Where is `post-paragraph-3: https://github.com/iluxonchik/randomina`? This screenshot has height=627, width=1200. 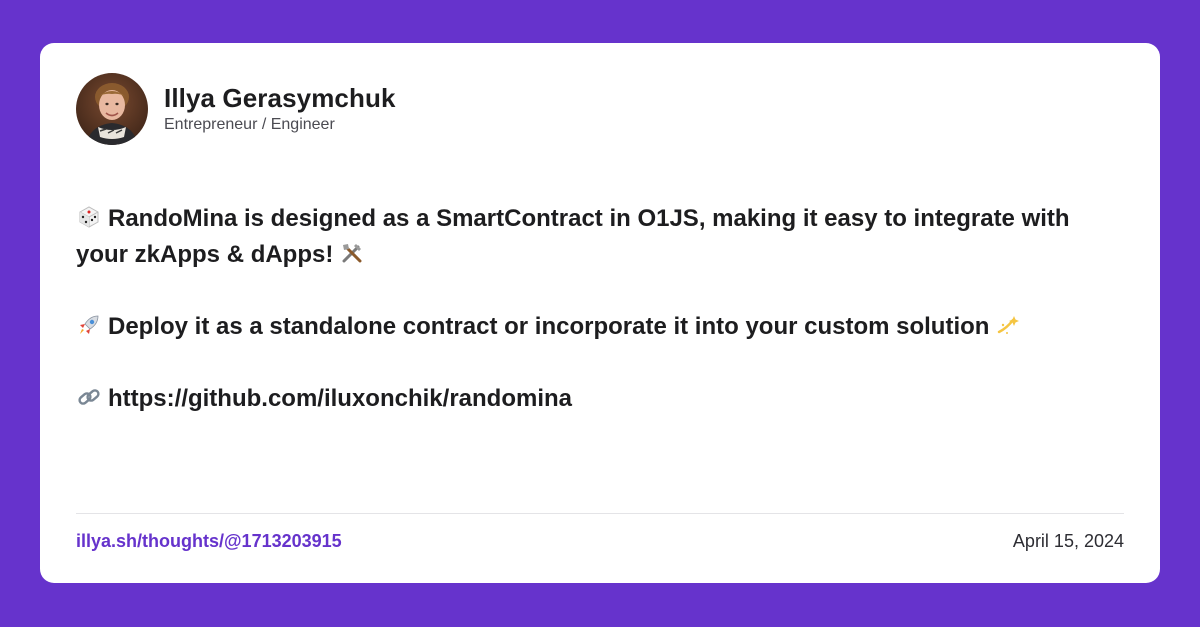 post-paragraph-3: https://github.com/iluxonchik/randomina is located at coordinates (596, 399).